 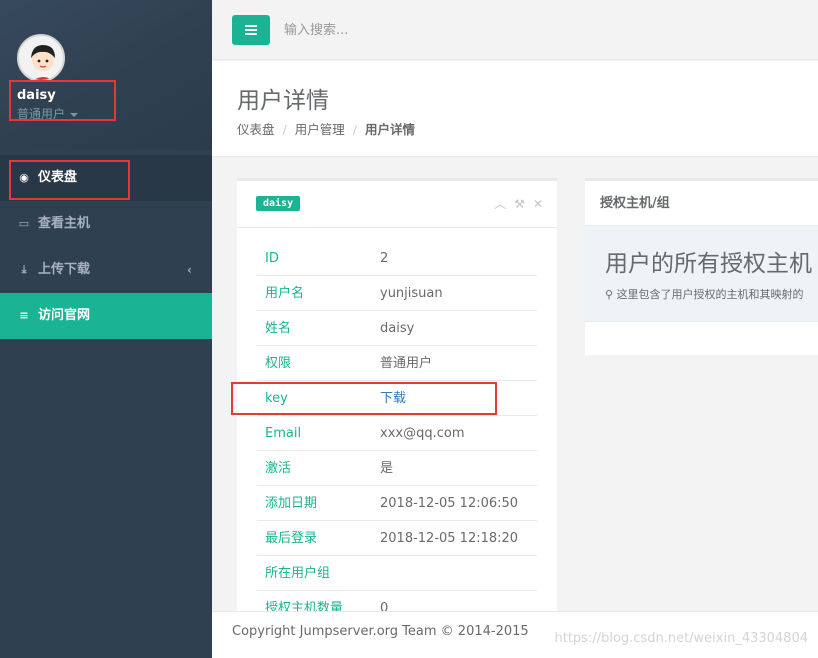 I want to click on breadcrumb: 仪表盘 / 用户管理 / 用户详情, so click(x=326, y=128).